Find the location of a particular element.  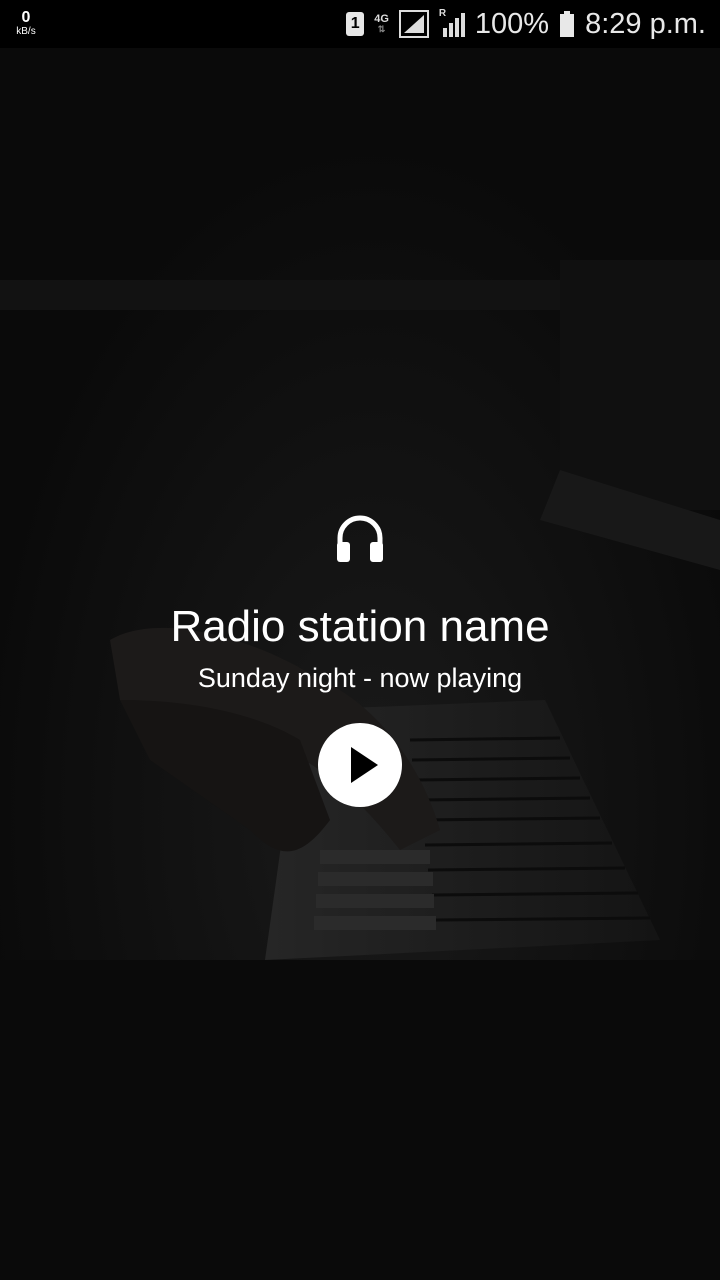

sim-slot-badge: 1 is located at coordinates (355, 24).